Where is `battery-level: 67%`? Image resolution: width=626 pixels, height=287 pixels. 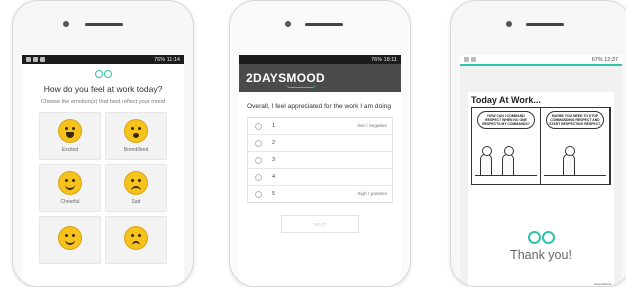
battery-level: 67% is located at coordinates (597, 59).